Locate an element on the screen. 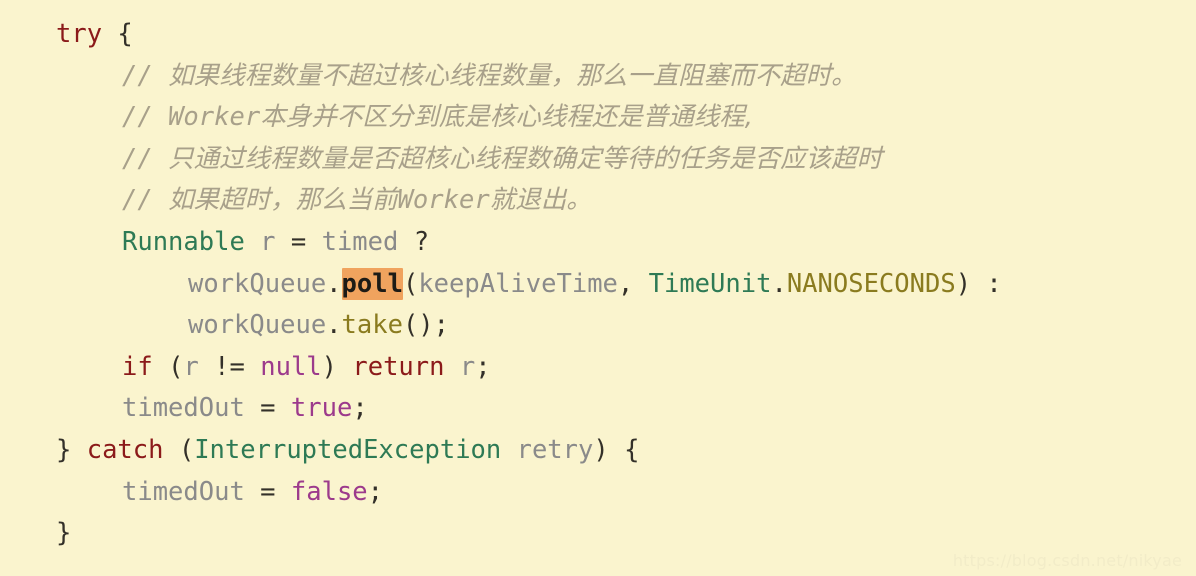 This screenshot has height=576, width=1196. code-token: 就退出。 is located at coordinates (540, 200).